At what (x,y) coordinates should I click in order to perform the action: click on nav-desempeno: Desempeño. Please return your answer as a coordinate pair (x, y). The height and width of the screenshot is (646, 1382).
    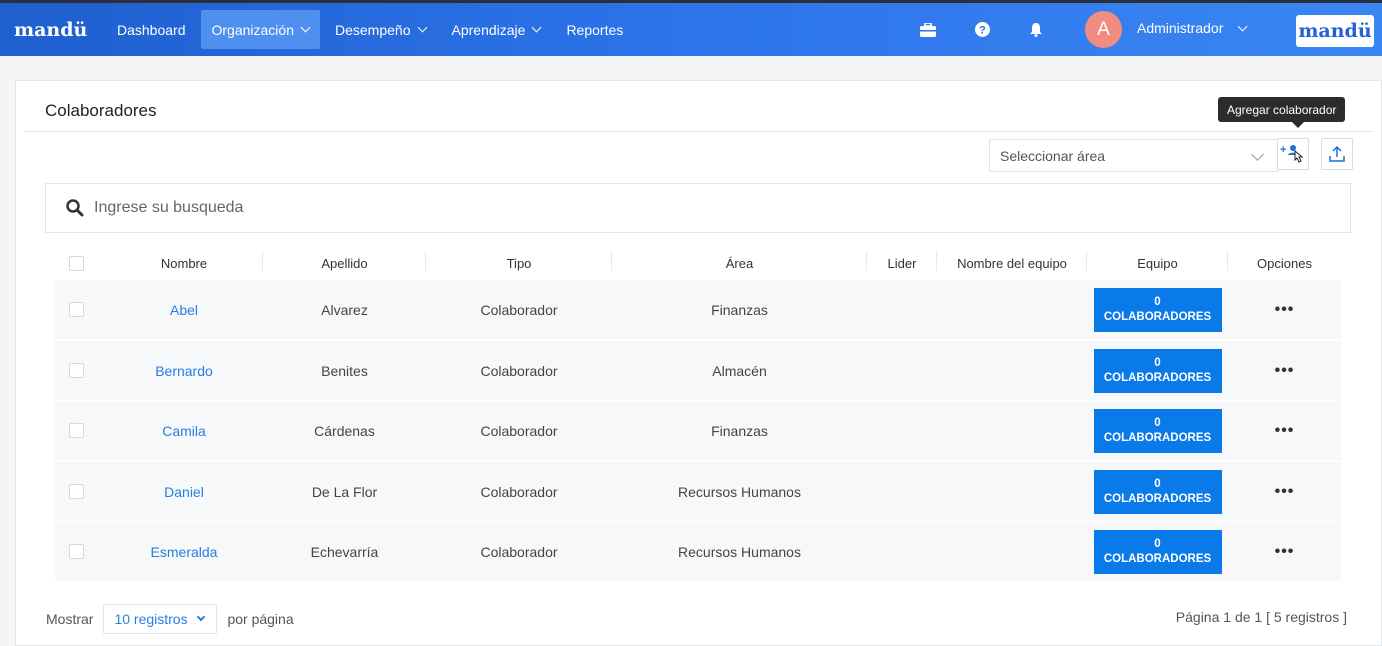
    Looking at the image, I should click on (380, 29).